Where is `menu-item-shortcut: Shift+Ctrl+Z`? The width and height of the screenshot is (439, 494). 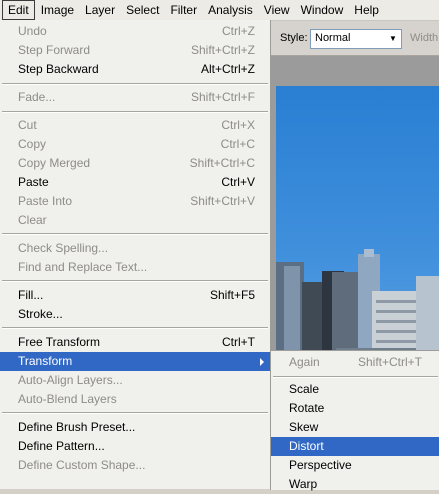
menu-item-shortcut: Shift+Ctrl+Z is located at coordinates (222, 50).